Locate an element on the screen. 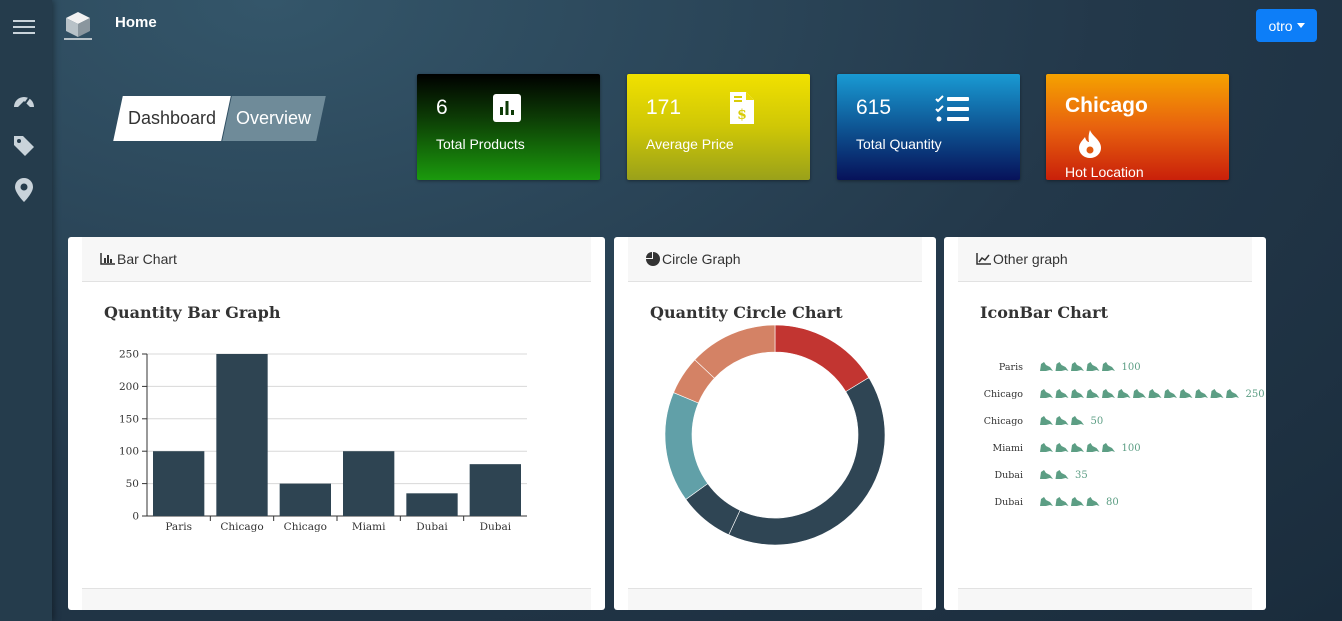 This screenshot has height=621, width=1342. bar-miami is located at coordinates (369, 483).